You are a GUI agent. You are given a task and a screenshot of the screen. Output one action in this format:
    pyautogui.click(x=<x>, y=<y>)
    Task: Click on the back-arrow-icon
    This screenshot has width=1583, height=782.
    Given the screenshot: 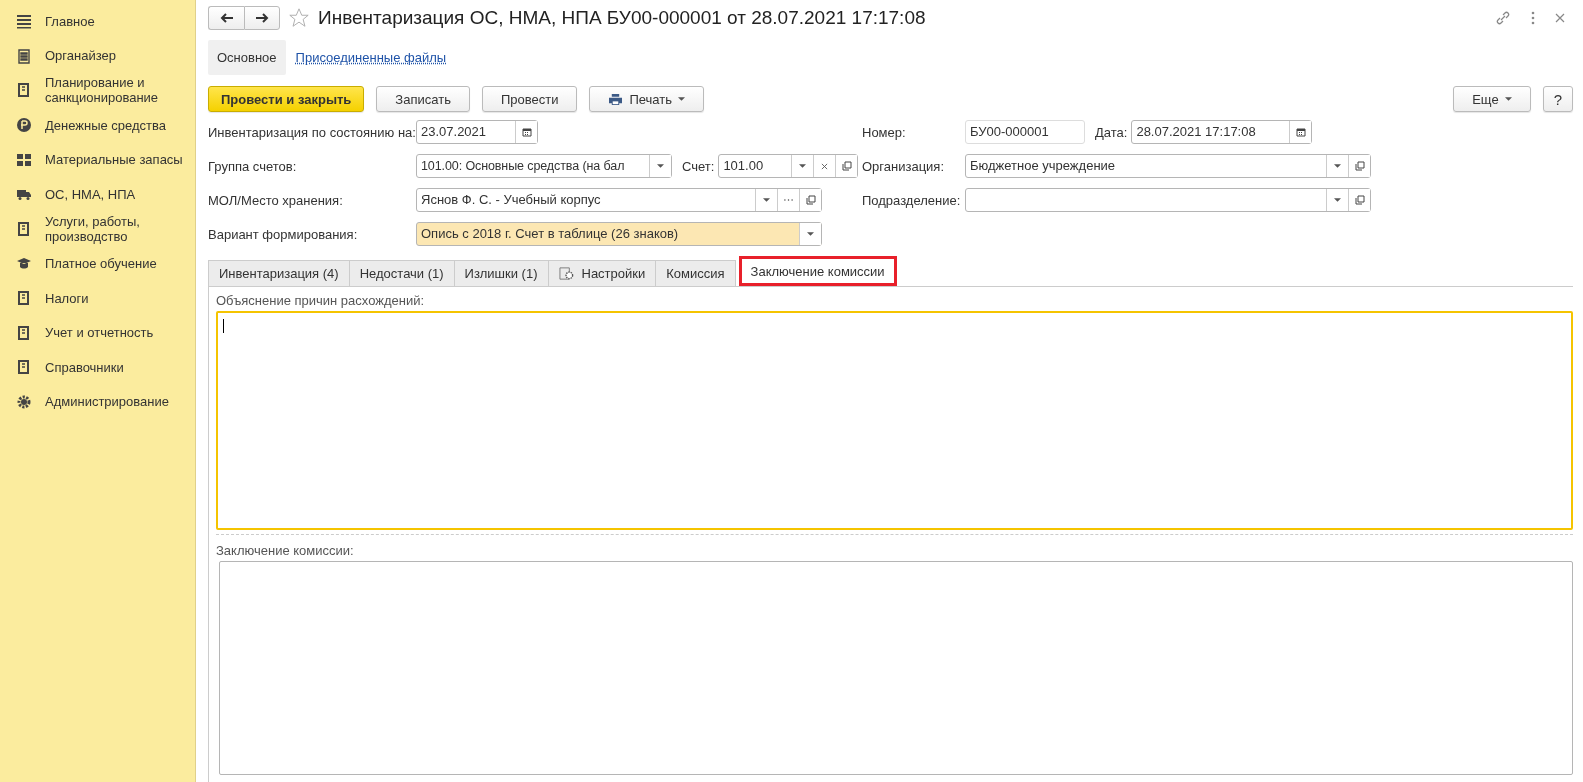 What is the action you would take?
    pyautogui.click(x=226, y=18)
    